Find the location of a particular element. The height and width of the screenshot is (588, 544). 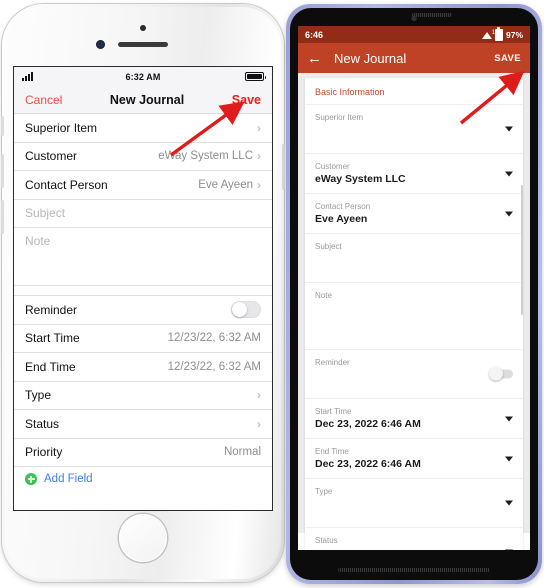

ios-row-label: Superior Item is located at coordinates (61, 127).